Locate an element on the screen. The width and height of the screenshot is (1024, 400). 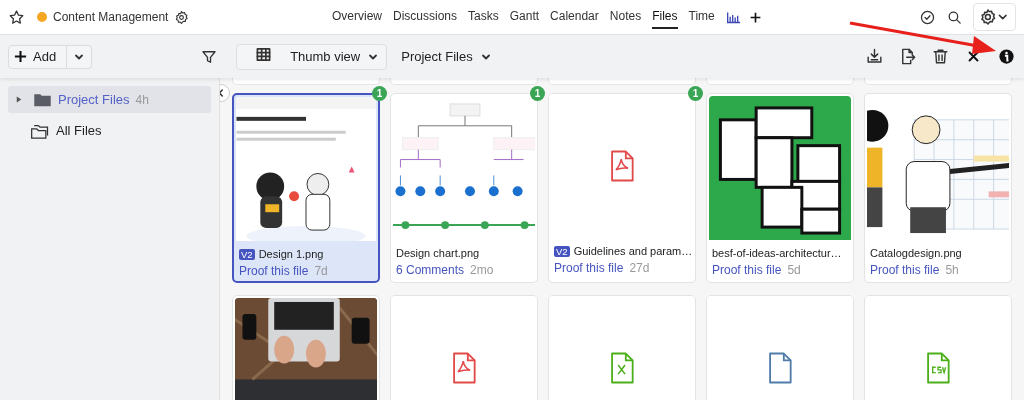
star-icon is located at coordinates (16, 17).